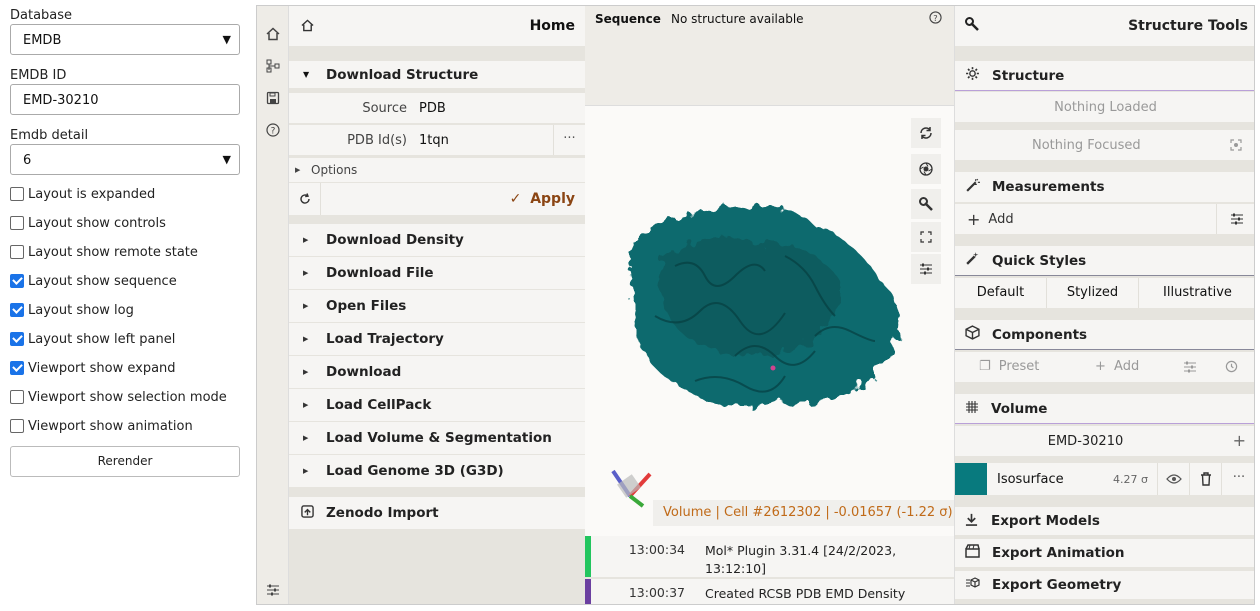  What do you see at coordinates (437, 405) in the screenshot?
I see `section-row: ▶ Load CellPack` at bounding box center [437, 405].